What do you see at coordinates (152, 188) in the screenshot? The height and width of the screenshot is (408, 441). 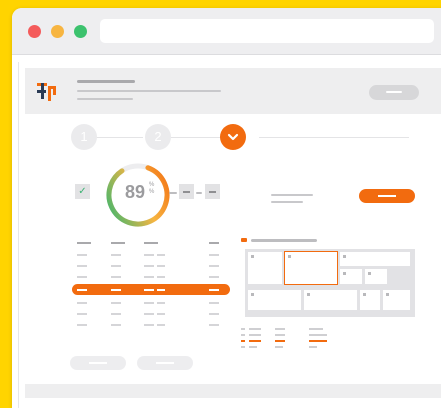 I see `score-unit: %%` at bounding box center [152, 188].